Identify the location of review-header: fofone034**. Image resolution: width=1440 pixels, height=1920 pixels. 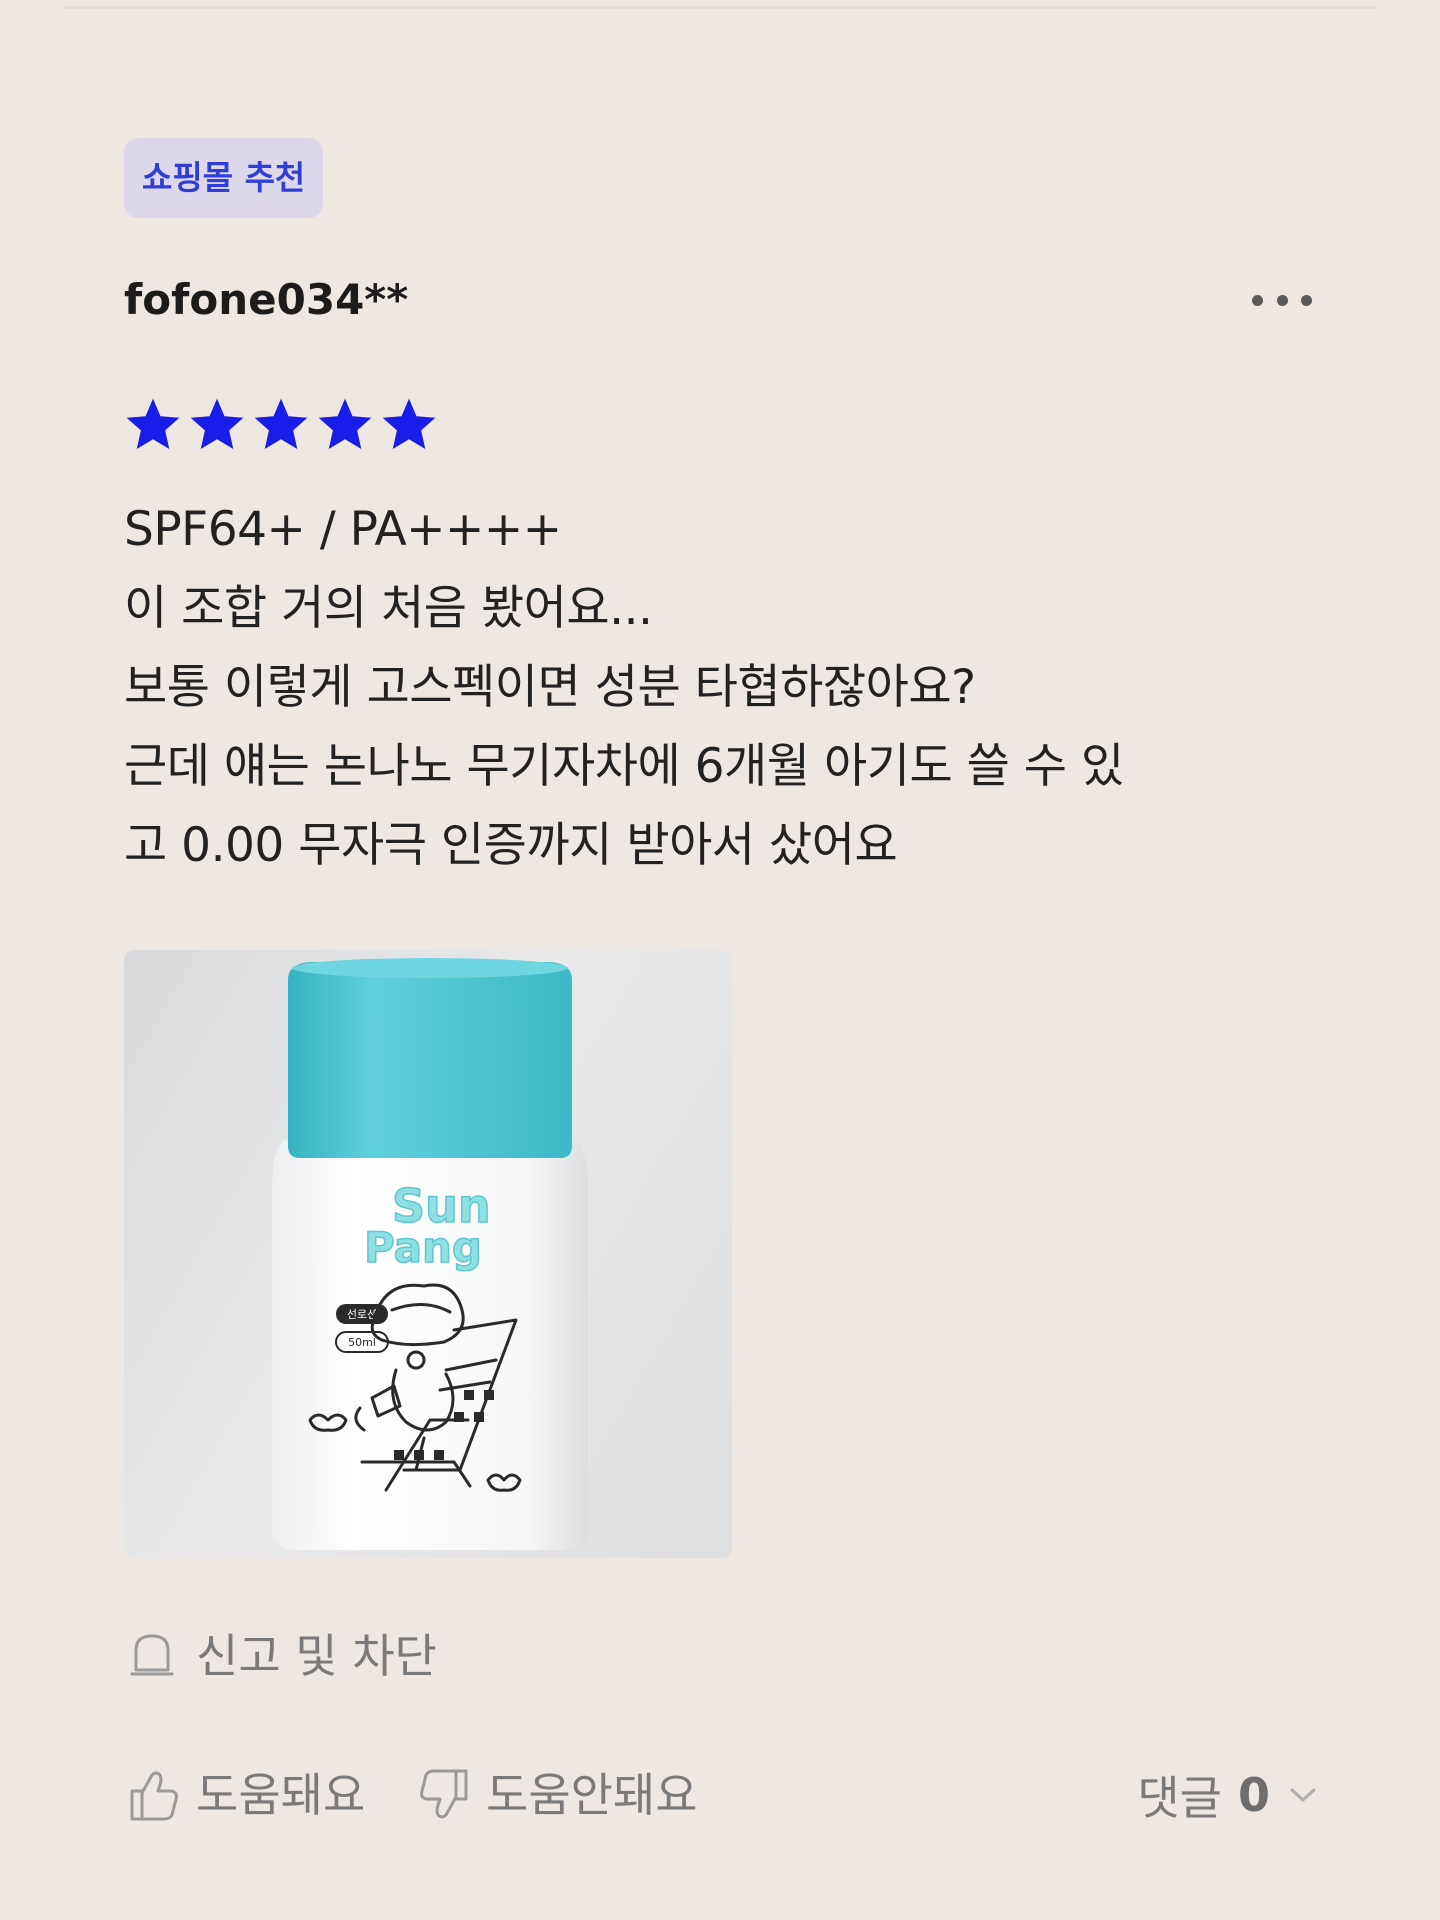
(718, 300).